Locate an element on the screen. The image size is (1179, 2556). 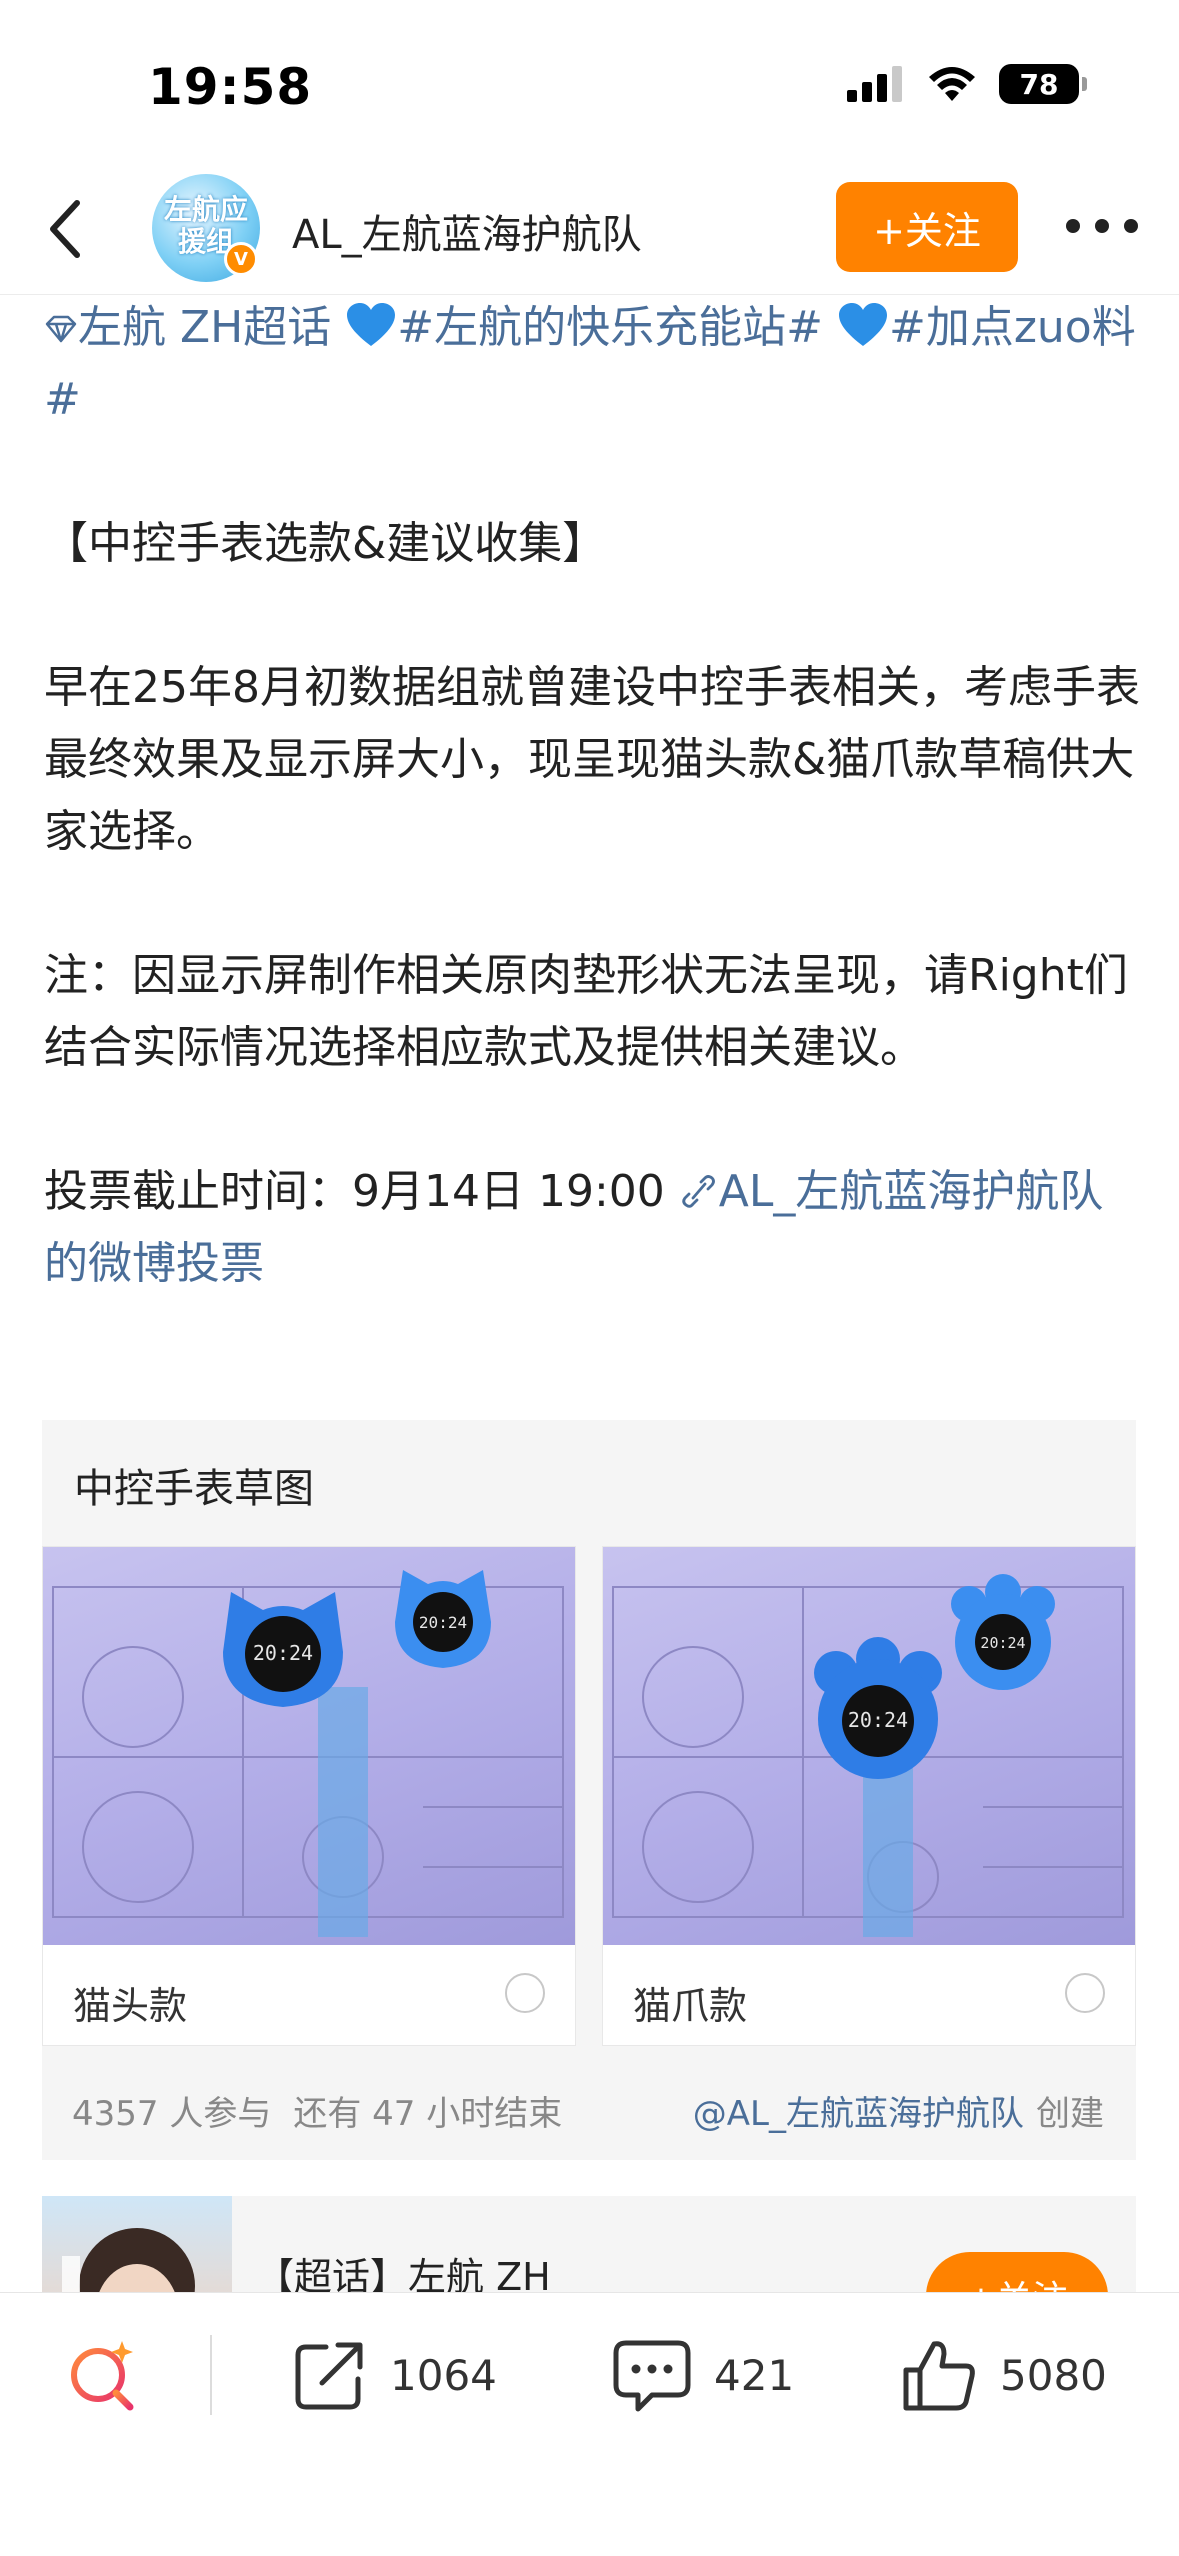
poll-option-cat-paw: 20:24 20:24 猫爪款 is located at coordinates (869, 1796).